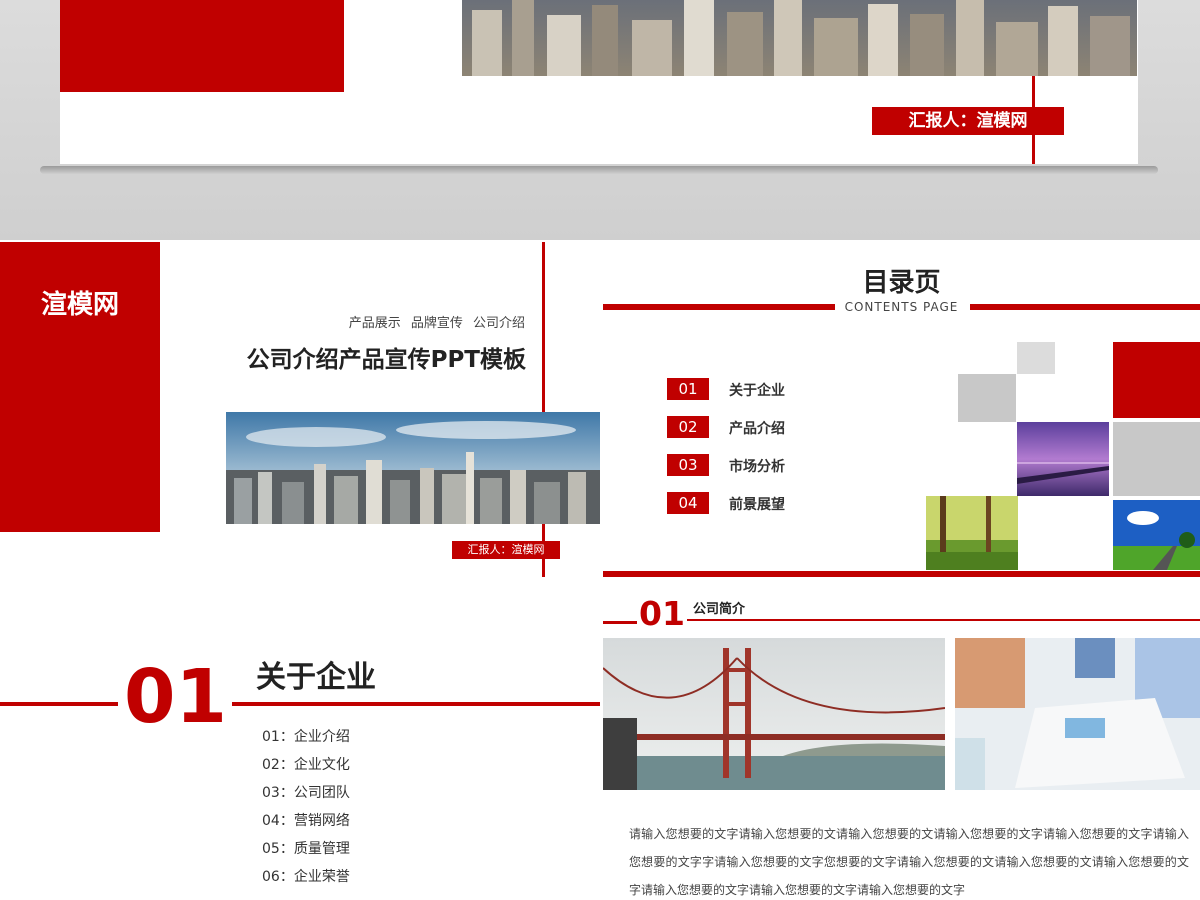 The height and width of the screenshot is (900, 1200). What do you see at coordinates (1077, 714) in the screenshot?
I see `intro-meeting-image` at bounding box center [1077, 714].